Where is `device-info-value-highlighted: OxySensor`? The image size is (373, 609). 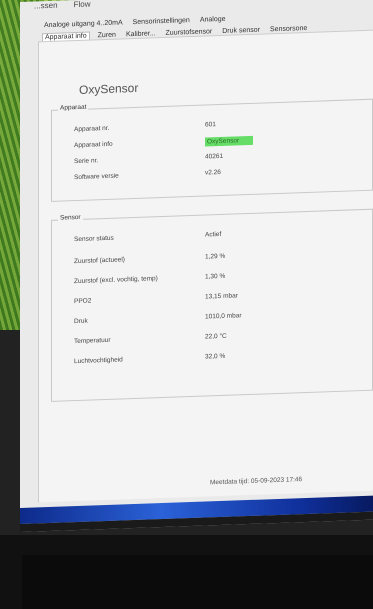 device-info-value-highlighted: OxySensor is located at coordinates (229, 141).